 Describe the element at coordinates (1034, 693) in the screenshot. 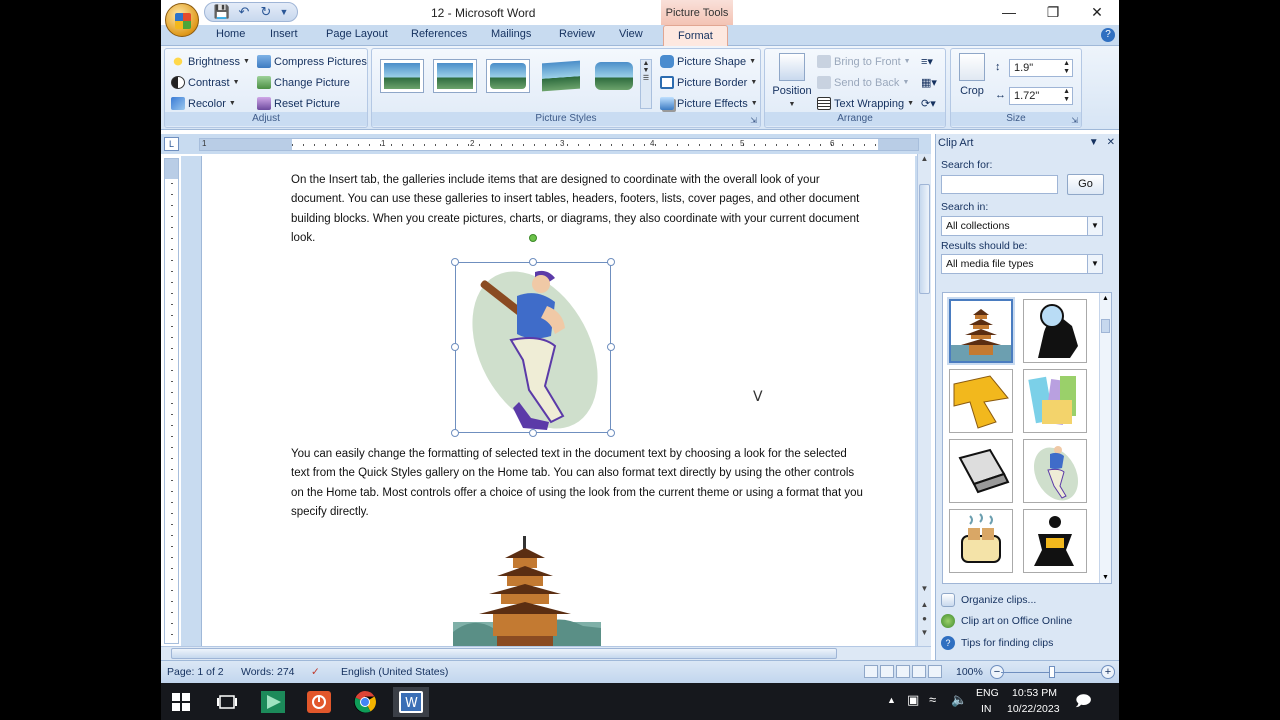

I see `clock-time: 10:53 PM` at that location.